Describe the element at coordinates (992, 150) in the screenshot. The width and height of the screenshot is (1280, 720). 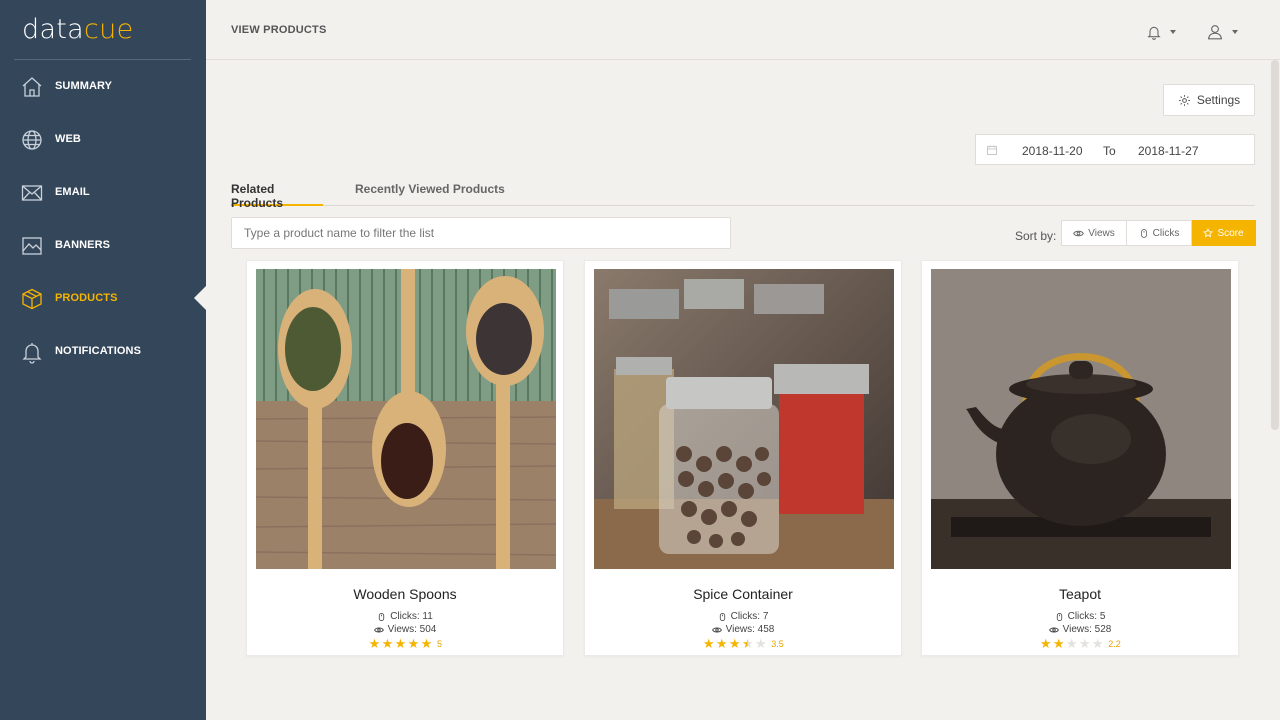
I see `calendar-icon` at that location.